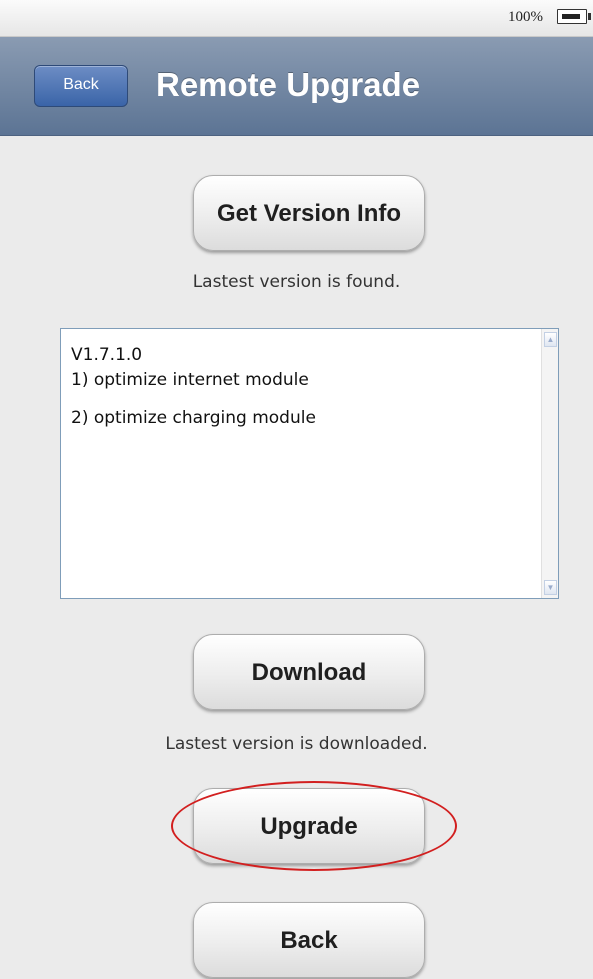  What do you see at coordinates (296, 18) in the screenshot?
I see `status-bar: 100%` at bounding box center [296, 18].